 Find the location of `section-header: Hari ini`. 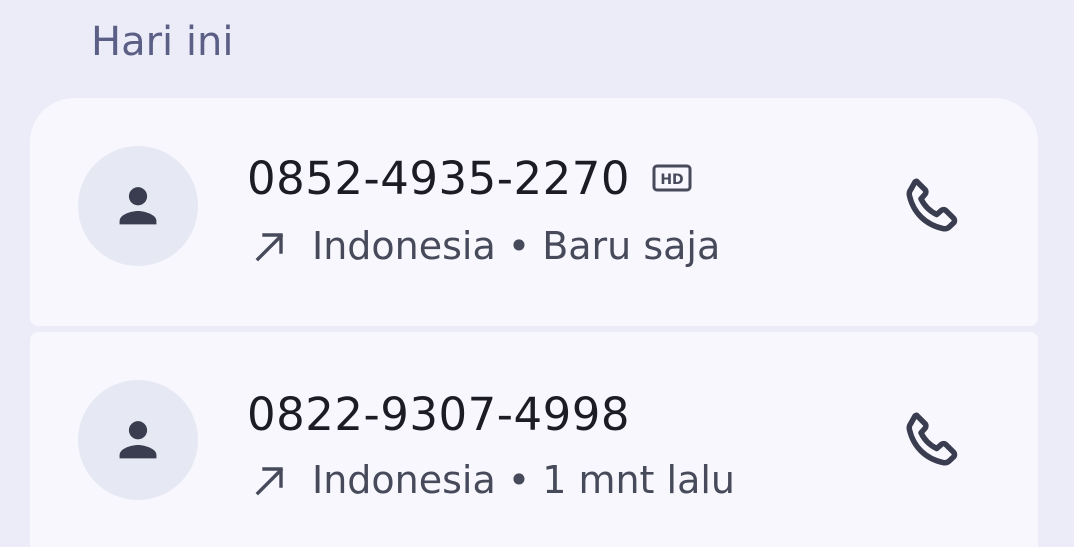

section-header: Hari ini is located at coordinates (162, 42).